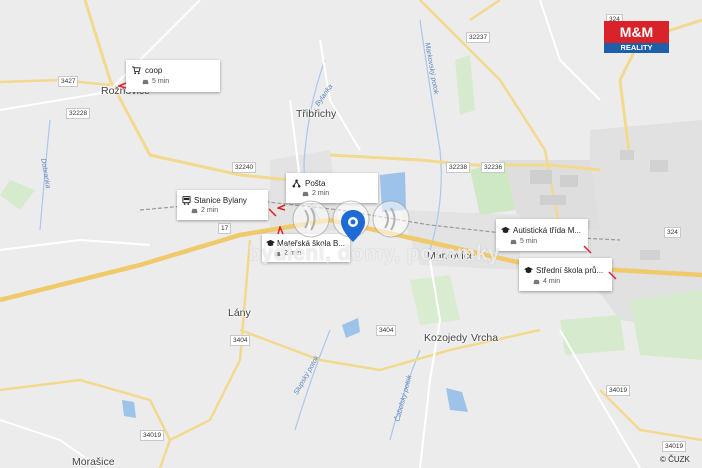  What do you see at coordinates (493, 167) in the screenshot?
I see `road-number: 32236` at bounding box center [493, 167].